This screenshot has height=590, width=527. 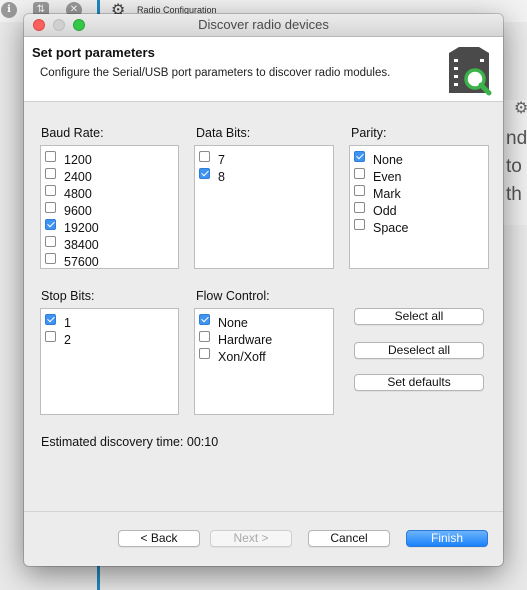 I want to click on deselect-all-button: Deselect all, so click(x=419, y=350).